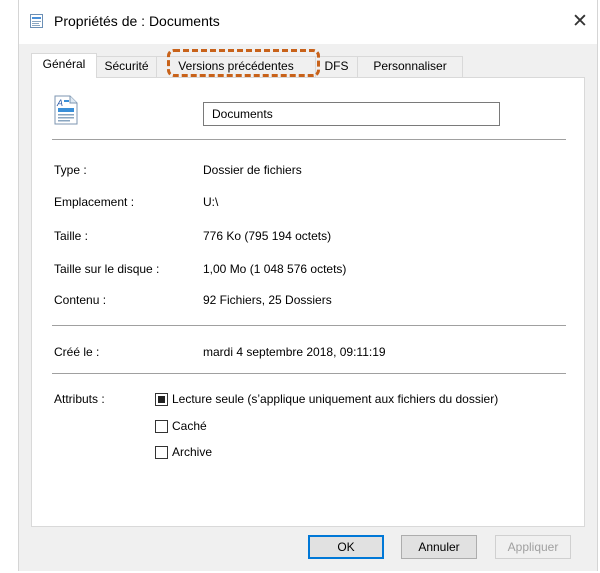  What do you see at coordinates (66, 110) in the screenshot?
I see `document-folder-icon: A` at bounding box center [66, 110].